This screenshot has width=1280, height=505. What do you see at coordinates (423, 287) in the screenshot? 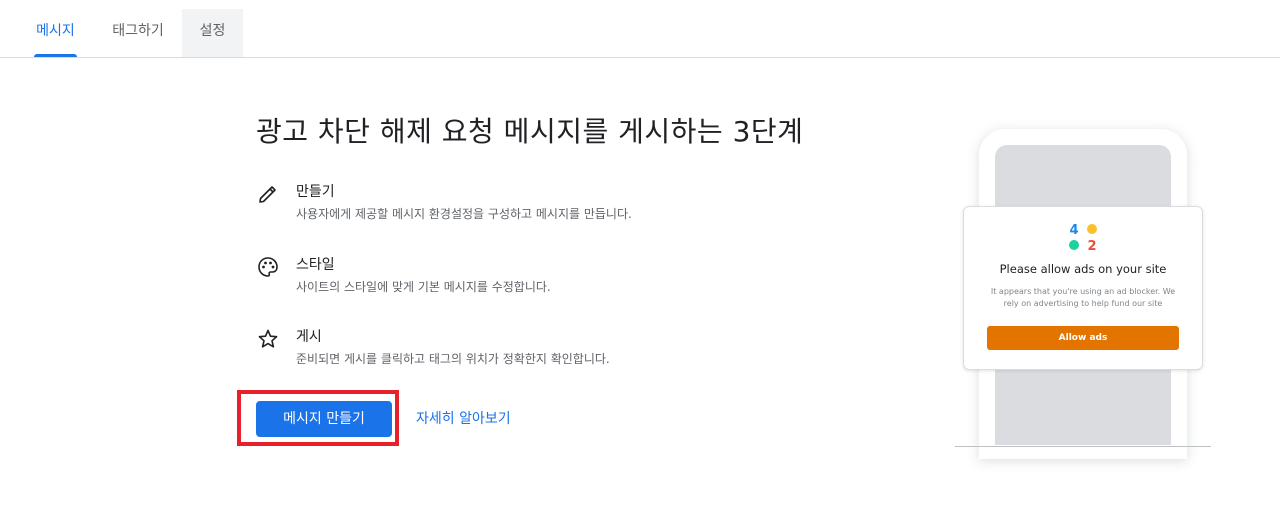
I see `step-description: 사이트의 스타일에 맞게 기본 메시지를 수정합니다.` at bounding box center [423, 287].